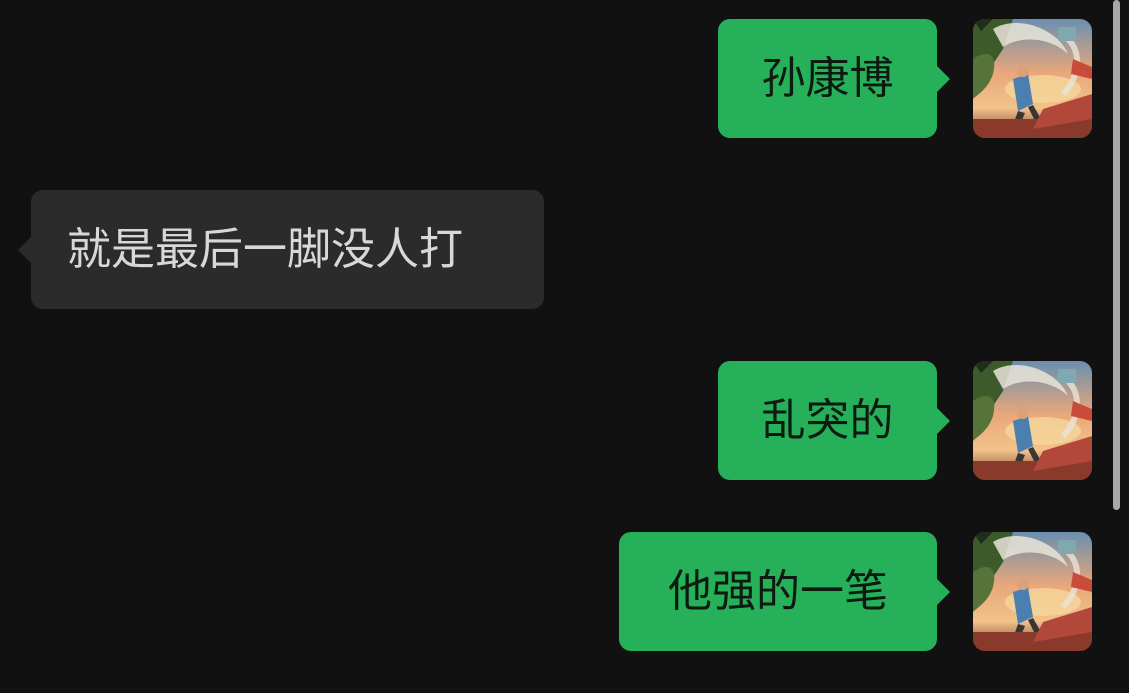 The height and width of the screenshot is (693, 1129). I want to click on scrollbar, so click(1116, 255).